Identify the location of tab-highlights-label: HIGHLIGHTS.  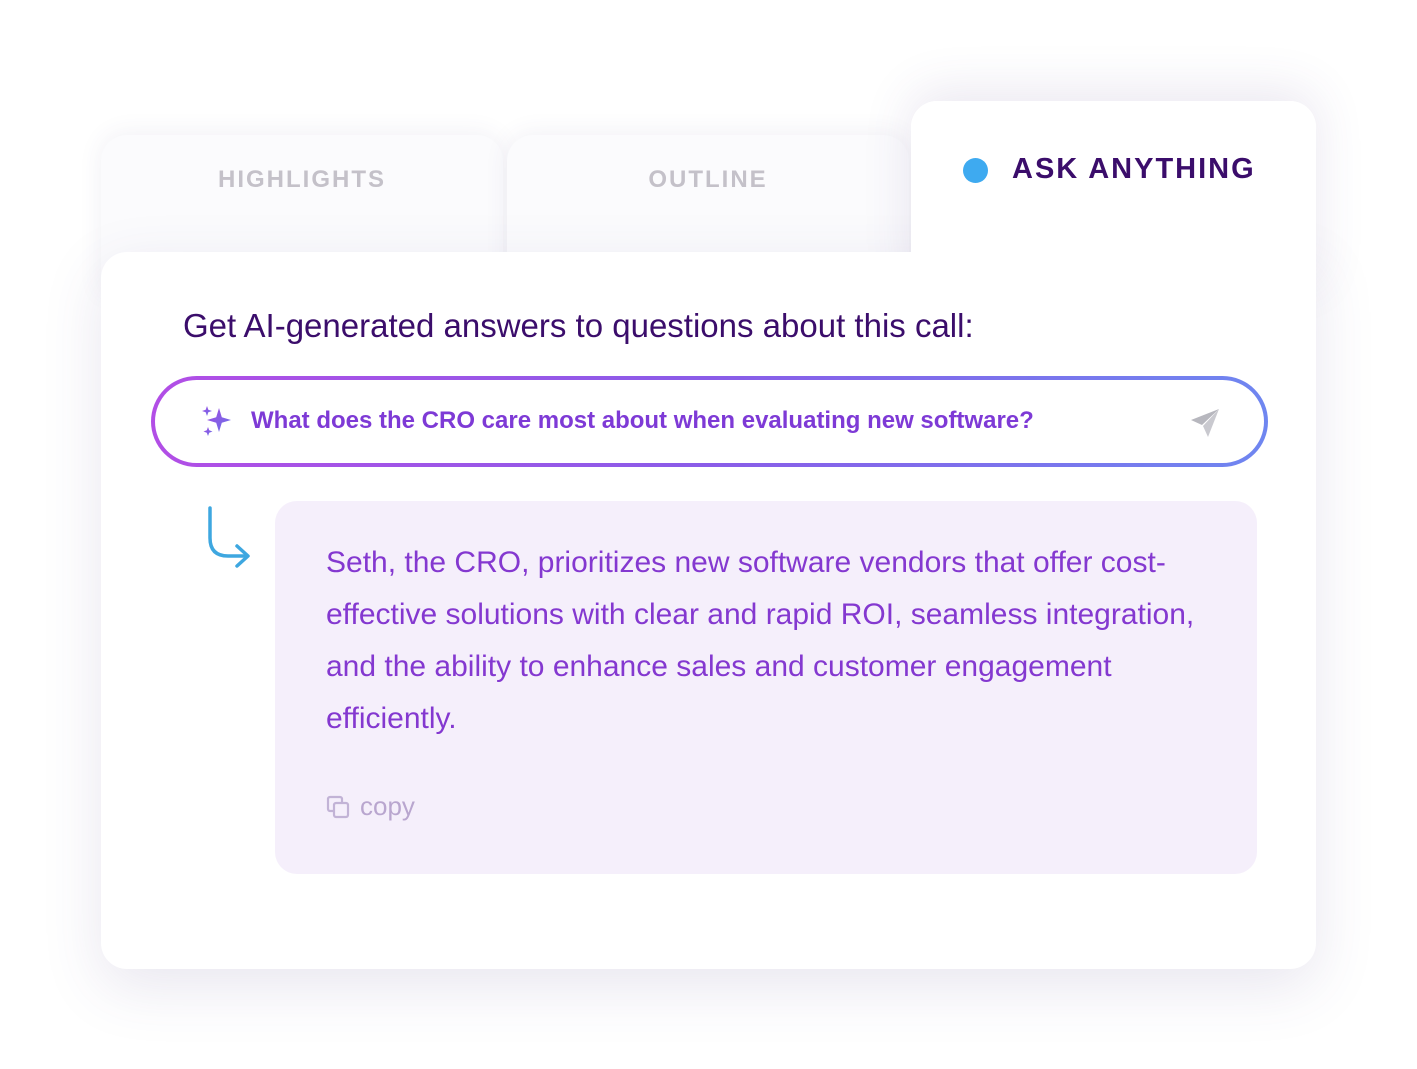
(302, 179).